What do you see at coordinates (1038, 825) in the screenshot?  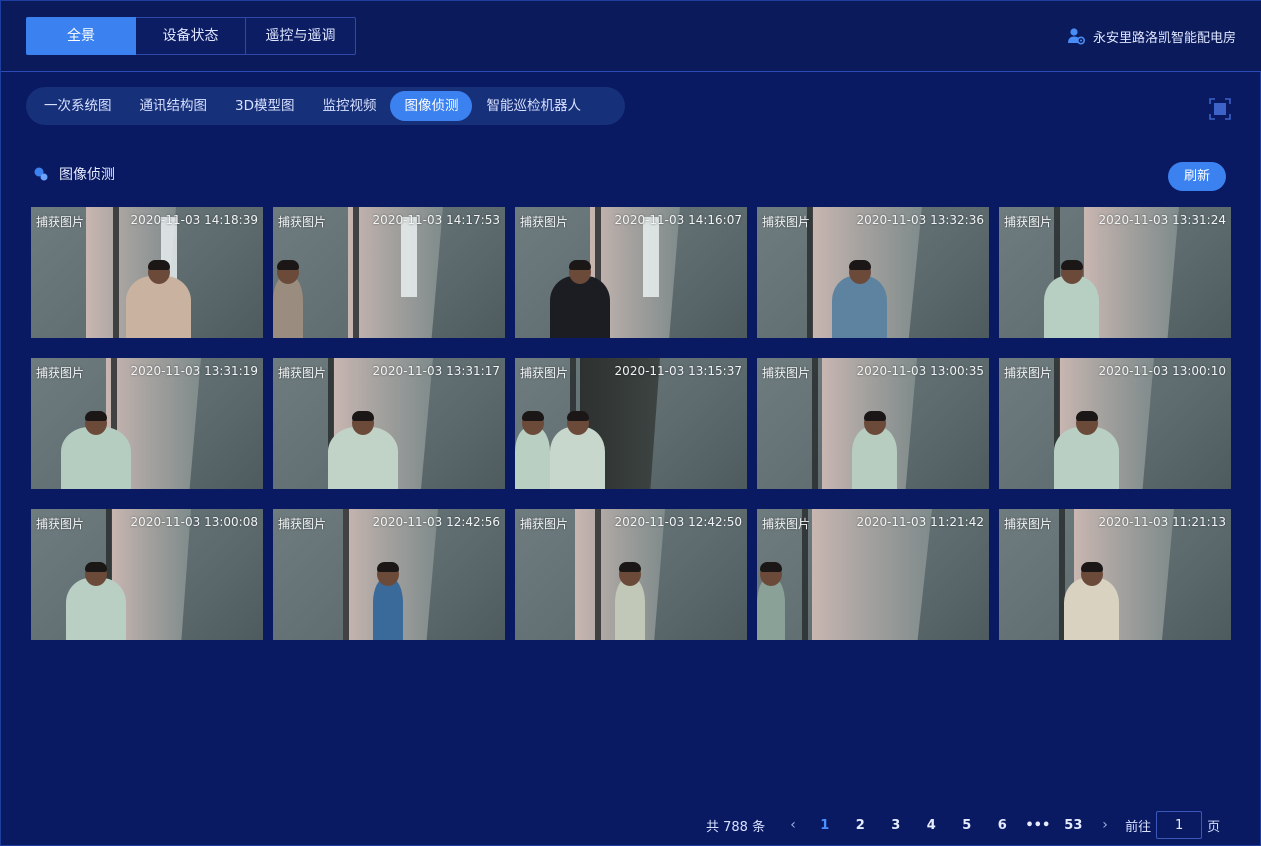 I see `page-ellipsis: •••` at bounding box center [1038, 825].